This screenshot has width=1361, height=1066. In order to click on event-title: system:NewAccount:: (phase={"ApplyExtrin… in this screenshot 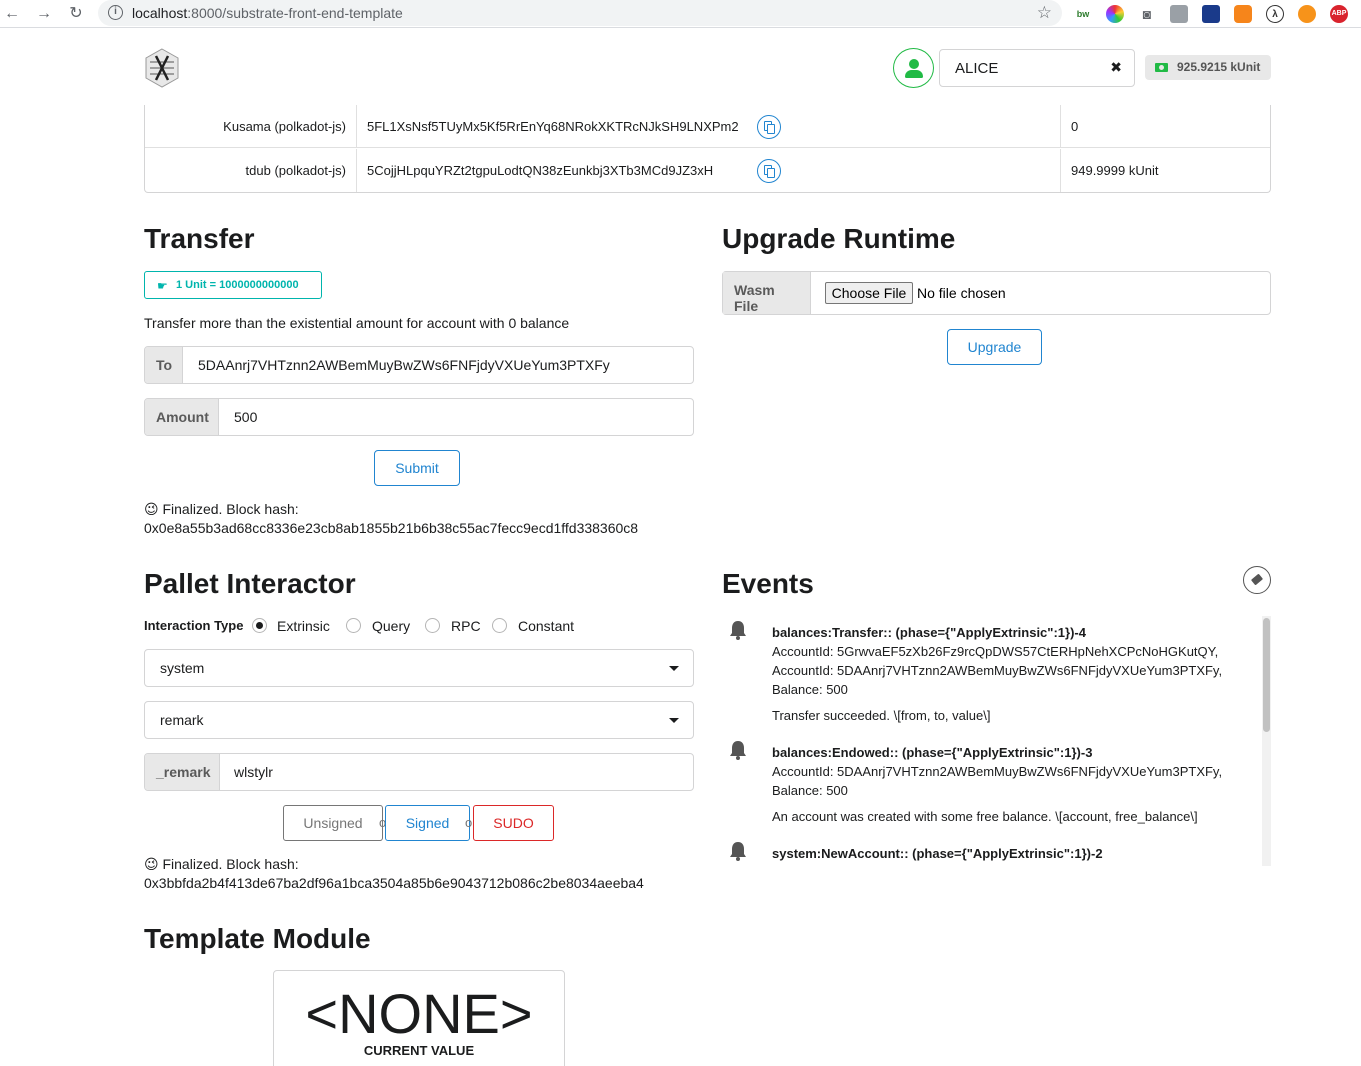, I will do `click(937, 853)`.